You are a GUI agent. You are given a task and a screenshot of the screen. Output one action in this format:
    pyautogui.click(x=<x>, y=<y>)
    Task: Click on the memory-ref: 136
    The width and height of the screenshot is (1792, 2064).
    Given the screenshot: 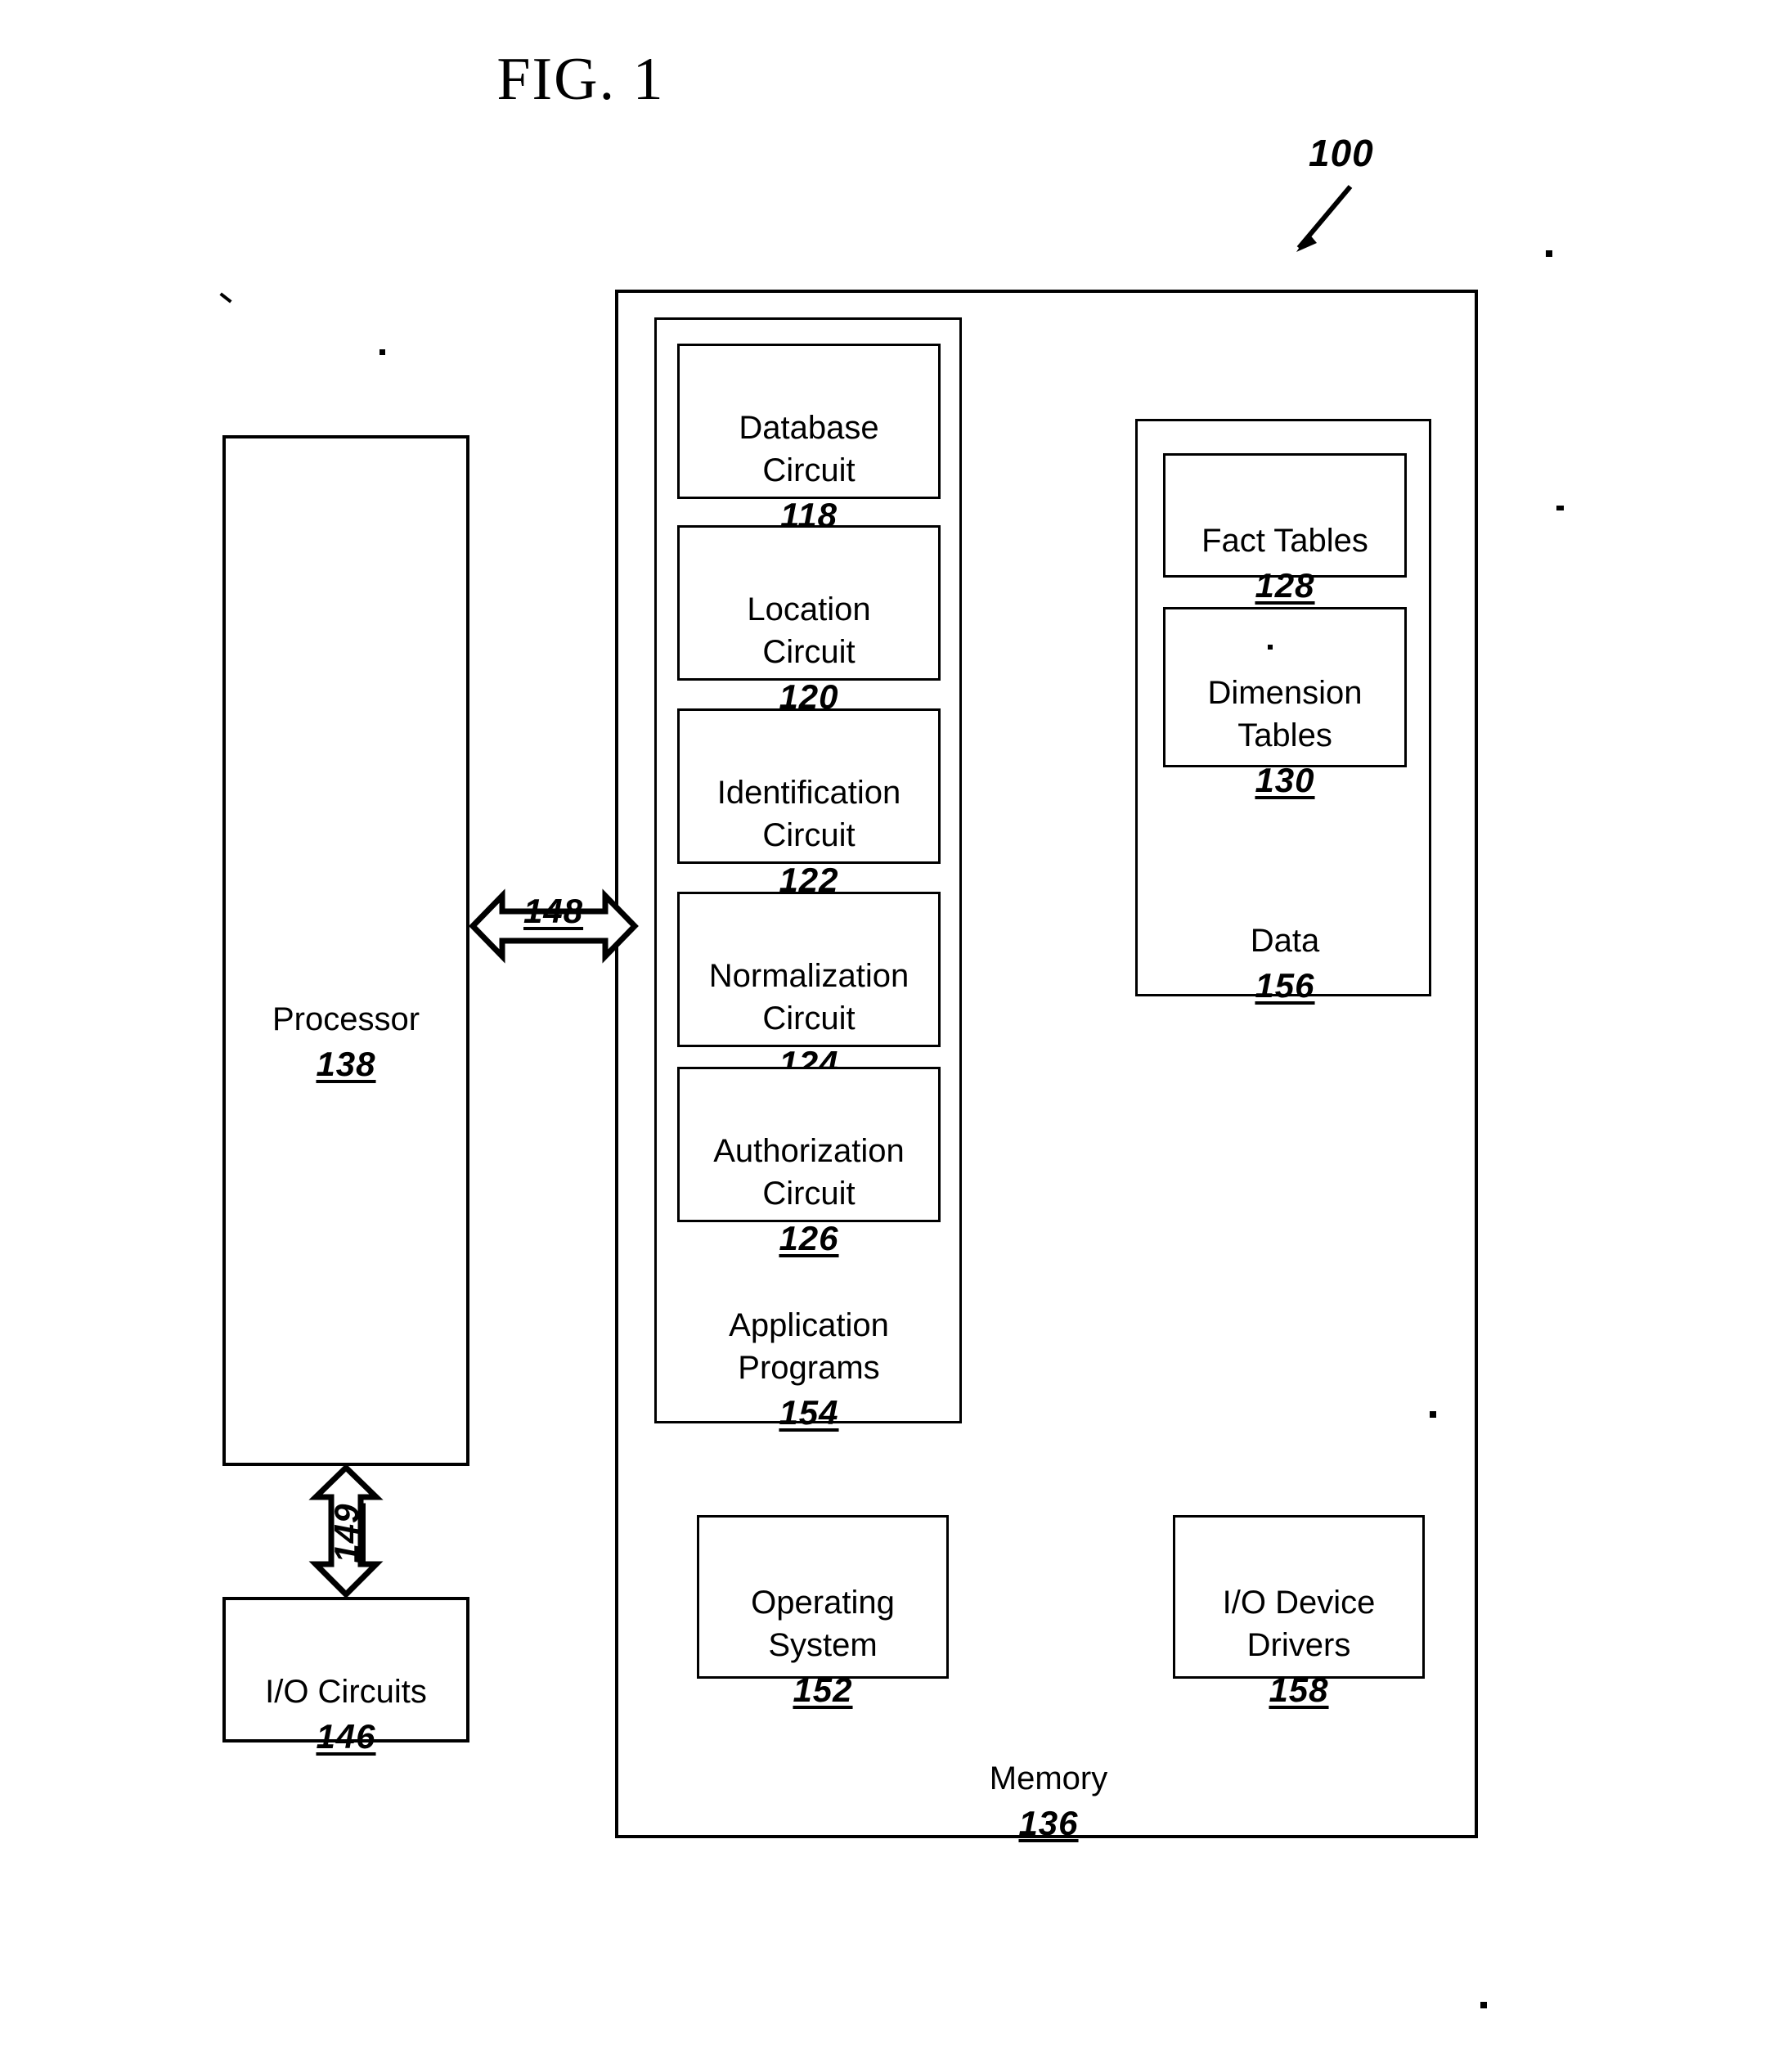 What is the action you would take?
    pyautogui.click(x=1048, y=1823)
    